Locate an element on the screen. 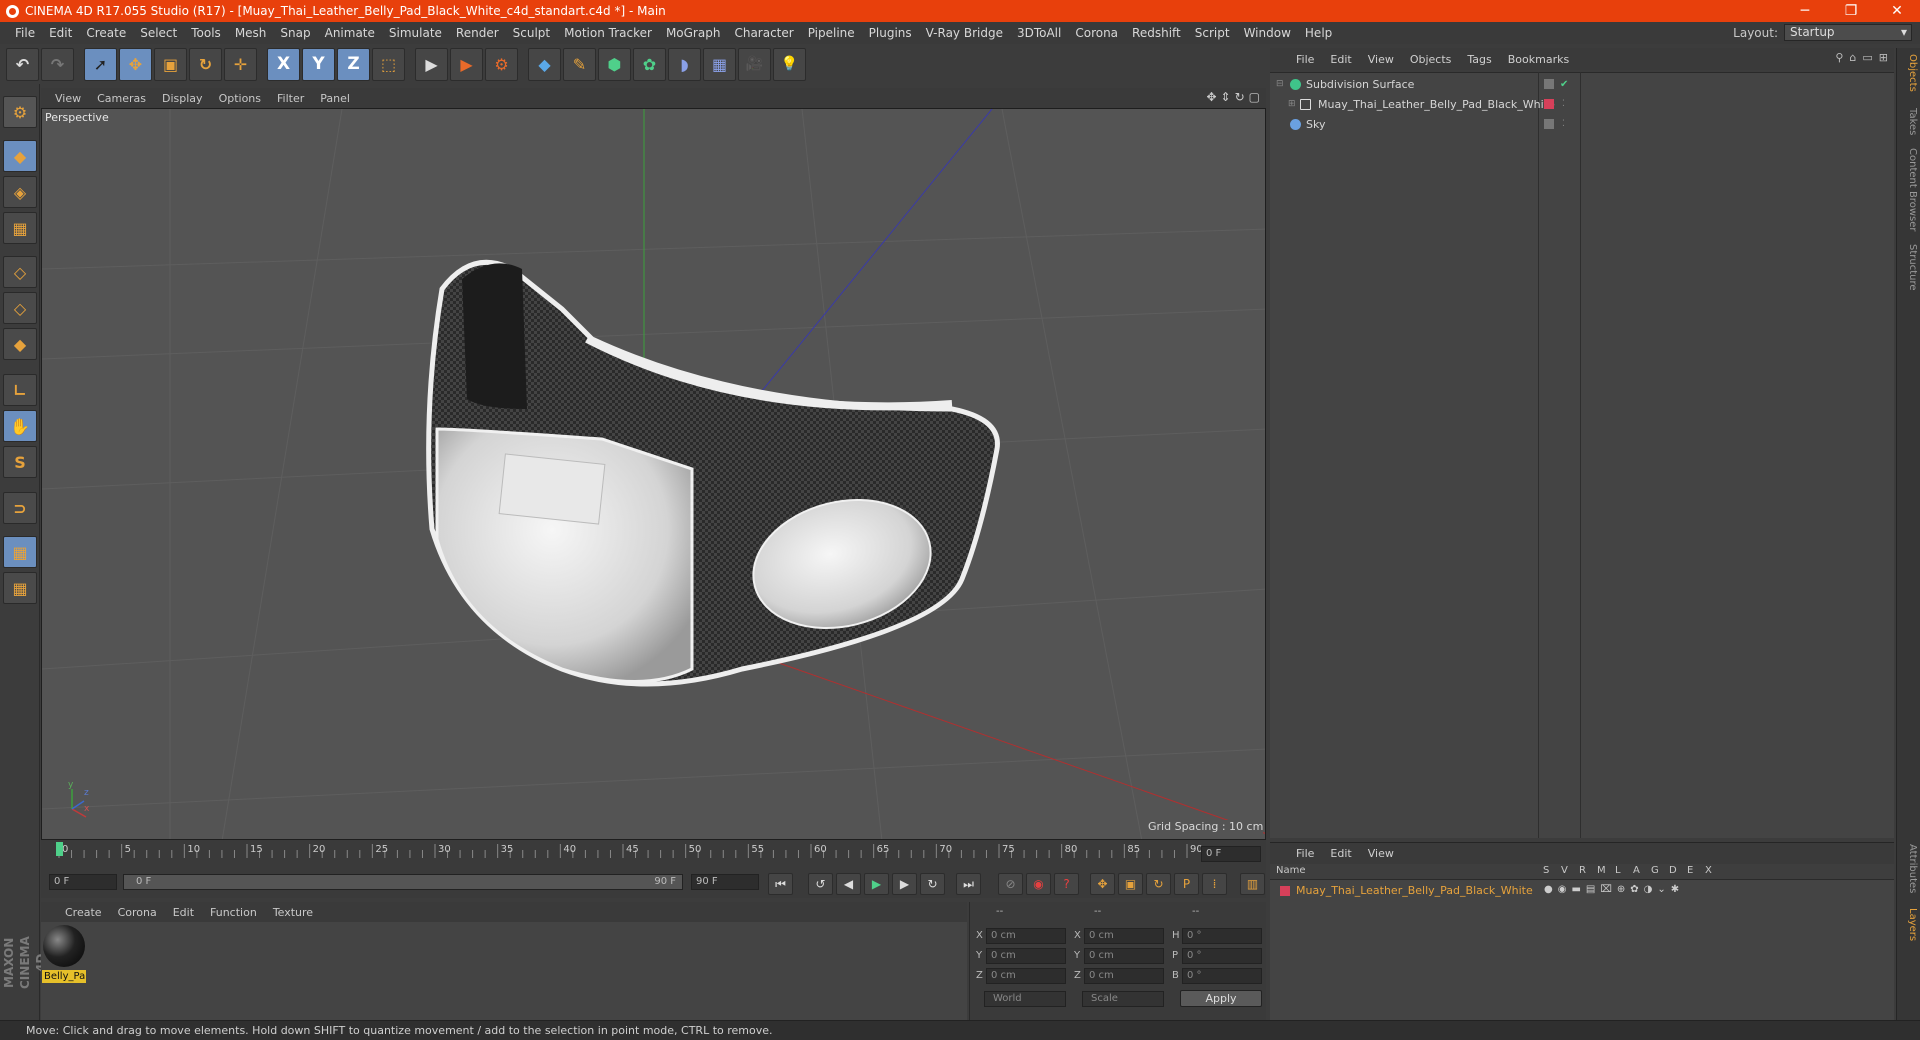  menu-motion-tracker: Motion Tracker is located at coordinates (608, 33).